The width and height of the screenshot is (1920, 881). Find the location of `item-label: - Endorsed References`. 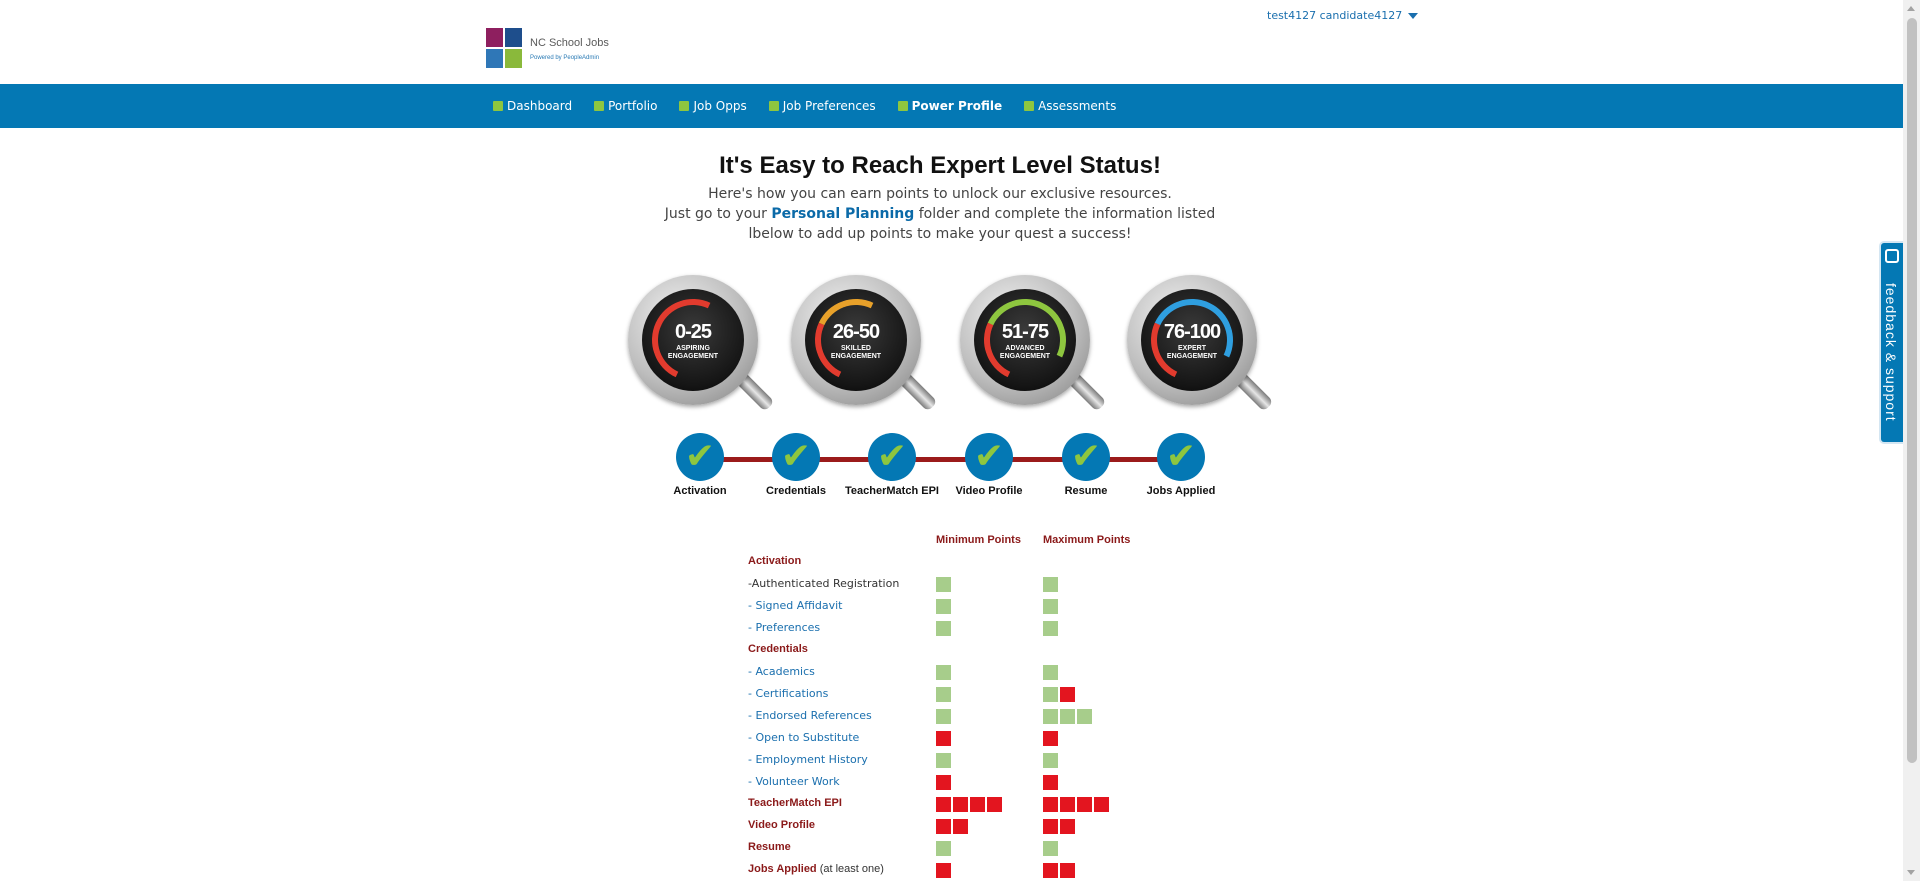

item-label: - Endorsed References is located at coordinates (810, 715).